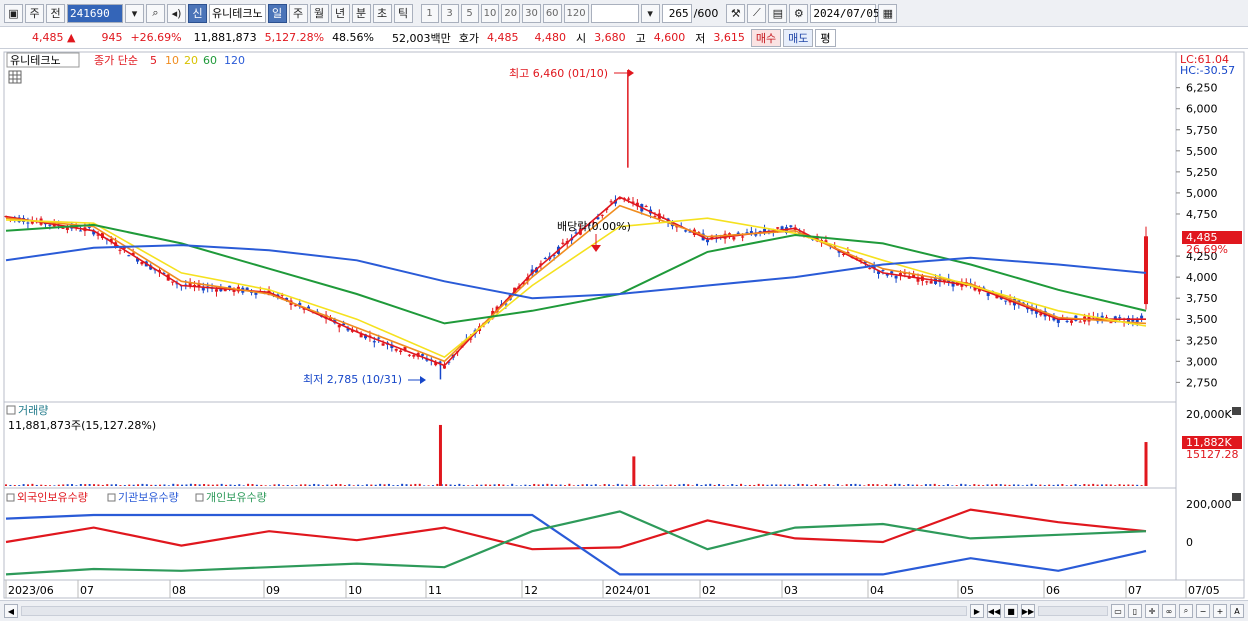 Image resolution: width=1248 pixels, height=621 pixels. Describe the element at coordinates (967, 590) in the screenshot. I see `x-tick-label: 05` at that location.